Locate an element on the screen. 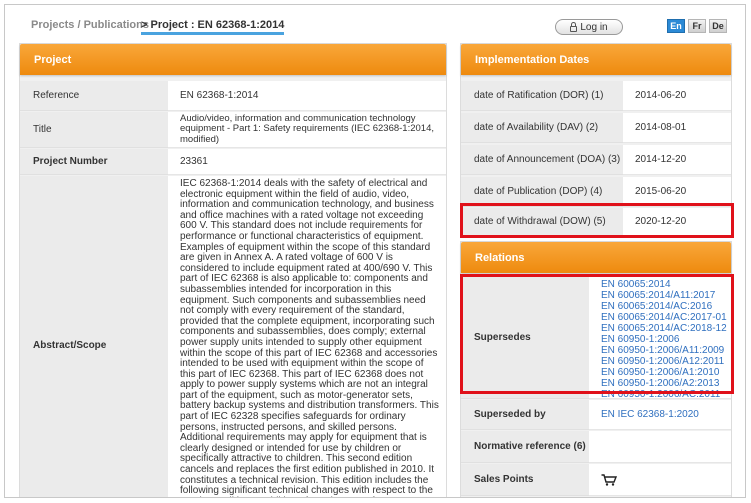 The width and height of the screenshot is (751, 503). cart-icon is located at coordinates (609, 479).